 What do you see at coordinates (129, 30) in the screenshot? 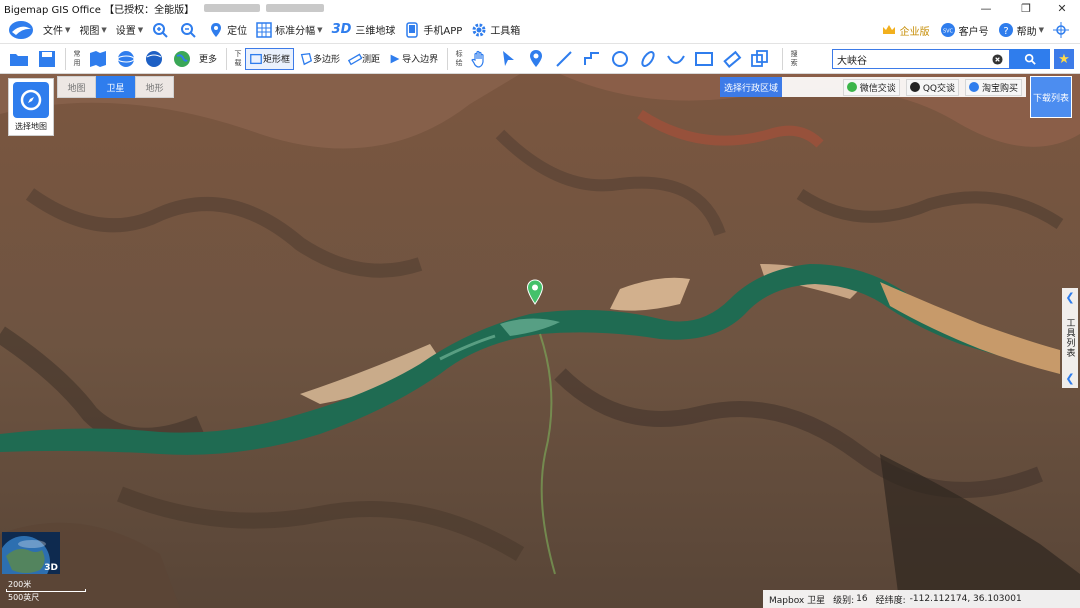
I see `menu-settings: 设置 ▼` at bounding box center [129, 30].